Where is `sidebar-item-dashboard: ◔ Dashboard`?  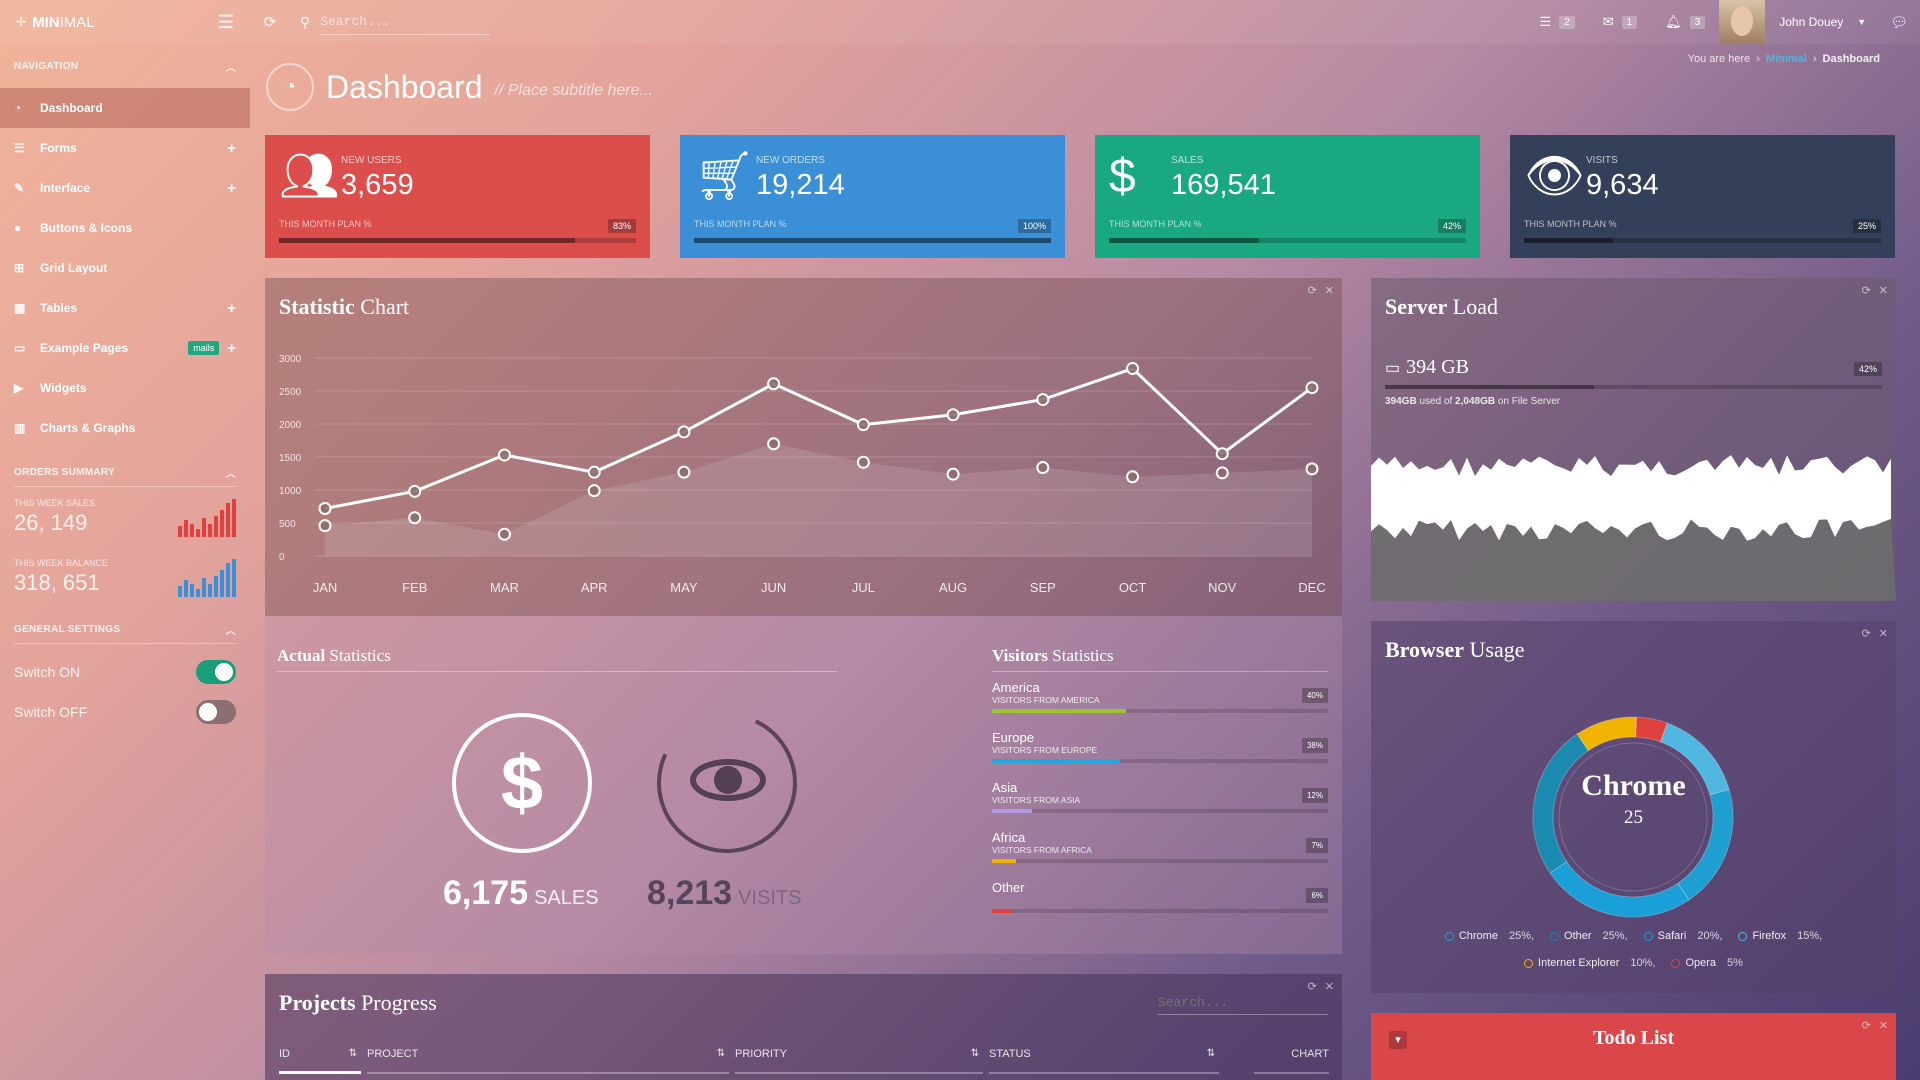 sidebar-item-dashboard: ◔ Dashboard is located at coordinates (125, 108).